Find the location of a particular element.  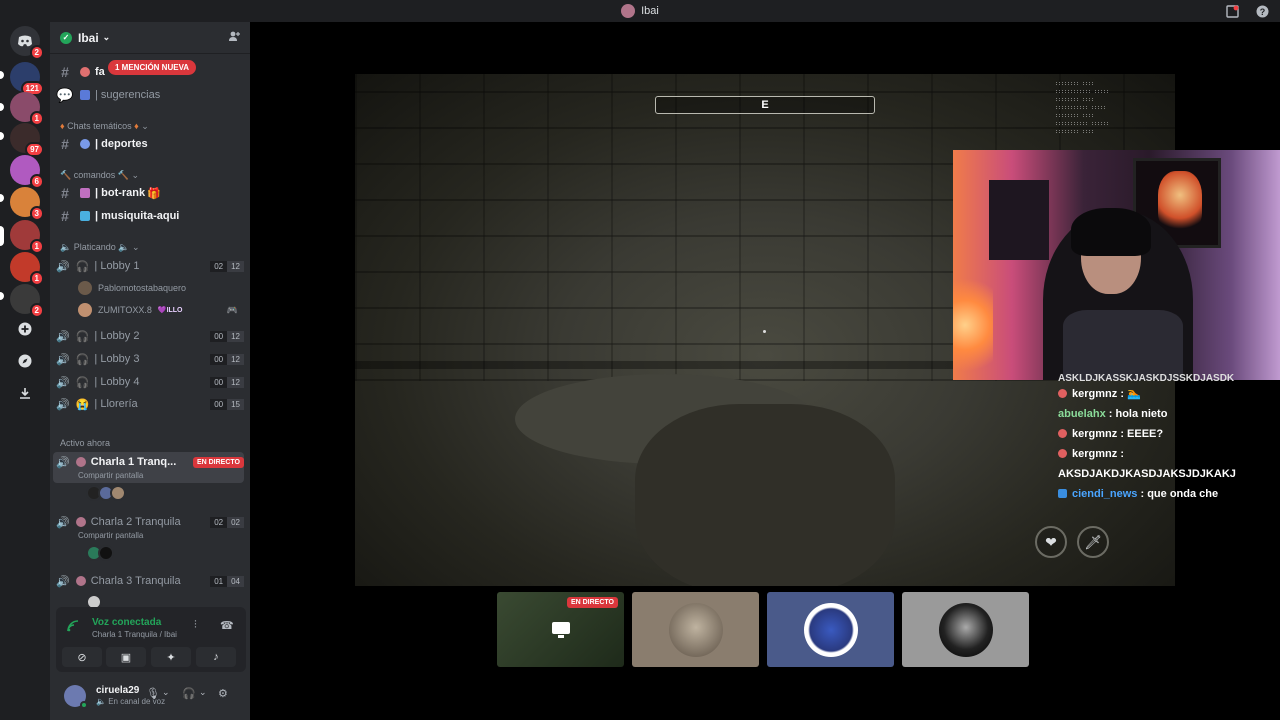

disconnect-icon: ☎ is located at coordinates (227, 625).